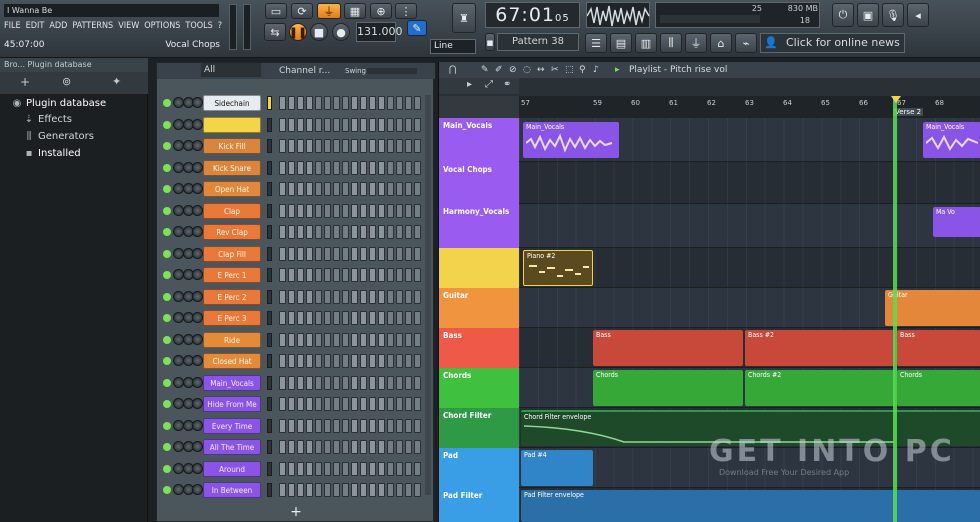 This screenshot has height=522, width=980. What do you see at coordinates (74, 154) in the screenshot?
I see `browser-item-installed: ▪ Installed` at bounding box center [74, 154].